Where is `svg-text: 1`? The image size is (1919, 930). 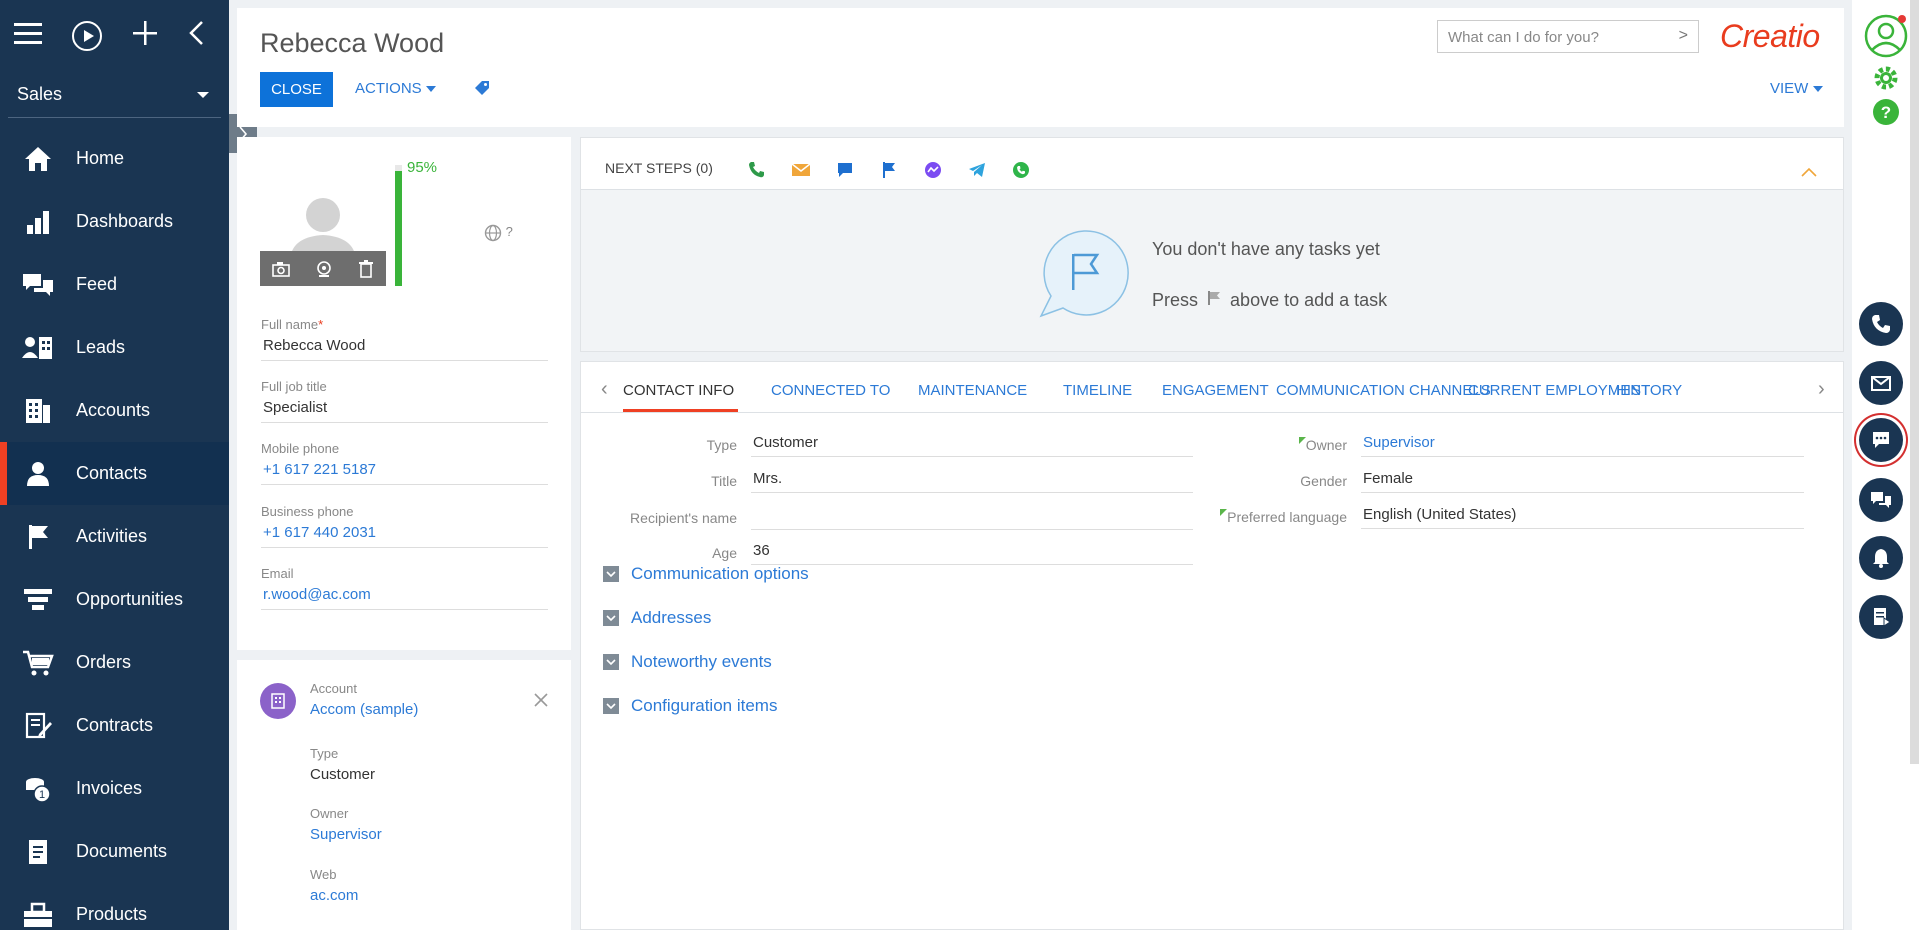
svg-text: 1 is located at coordinates (42, 795).